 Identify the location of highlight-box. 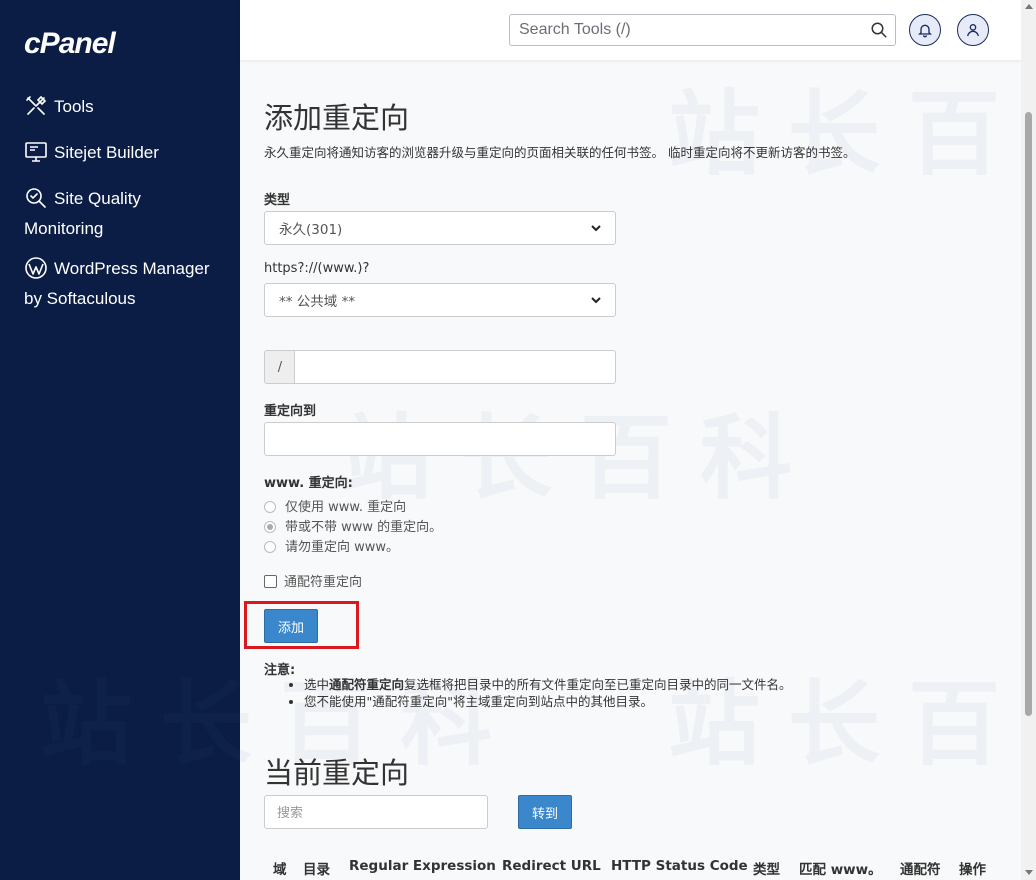
(301, 625).